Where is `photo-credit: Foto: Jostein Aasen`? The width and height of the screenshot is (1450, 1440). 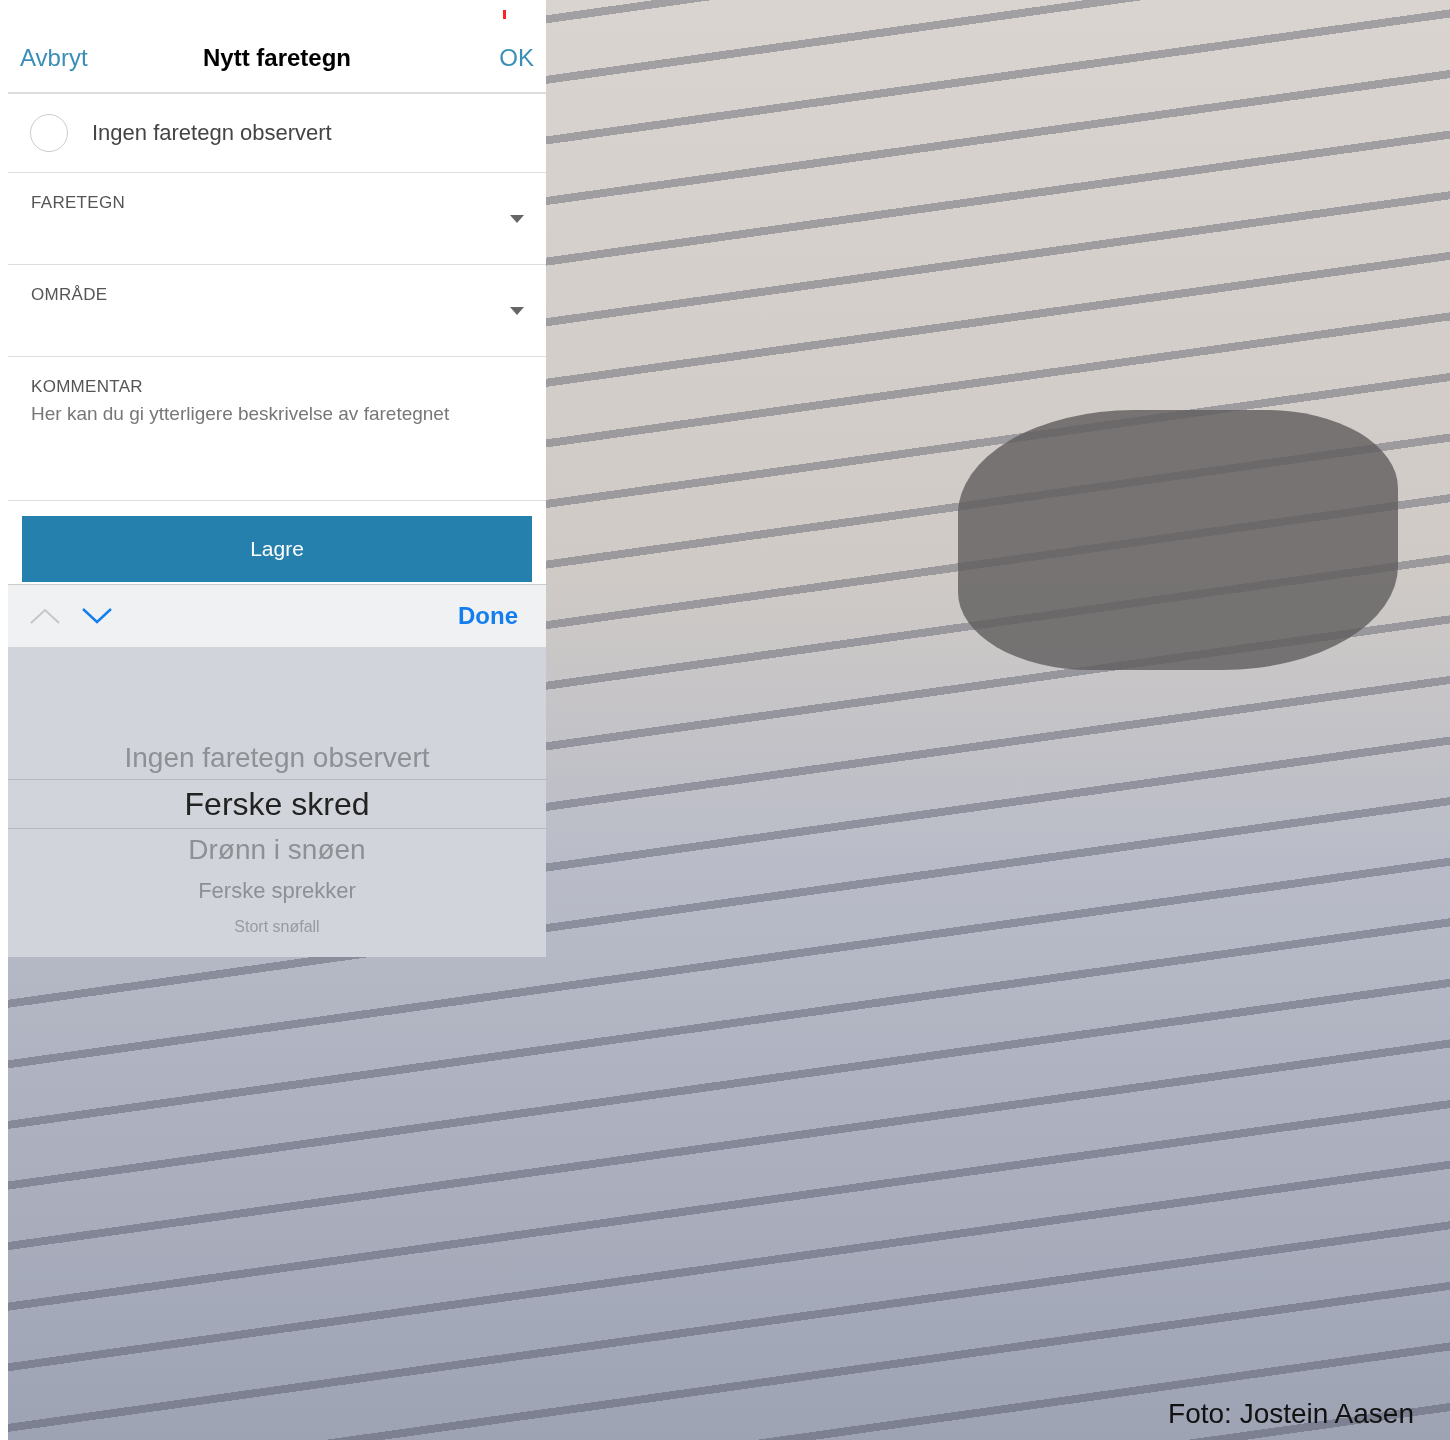
photo-credit: Foto: Jostein Aasen is located at coordinates (1291, 1414).